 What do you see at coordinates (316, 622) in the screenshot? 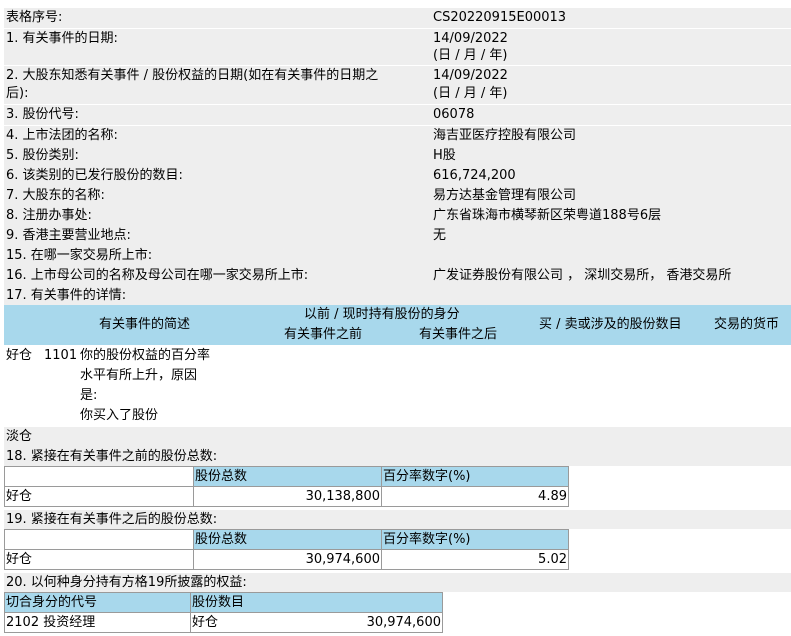
I see `capacity-shares-cell: 好仓 30,974,600` at bounding box center [316, 622].